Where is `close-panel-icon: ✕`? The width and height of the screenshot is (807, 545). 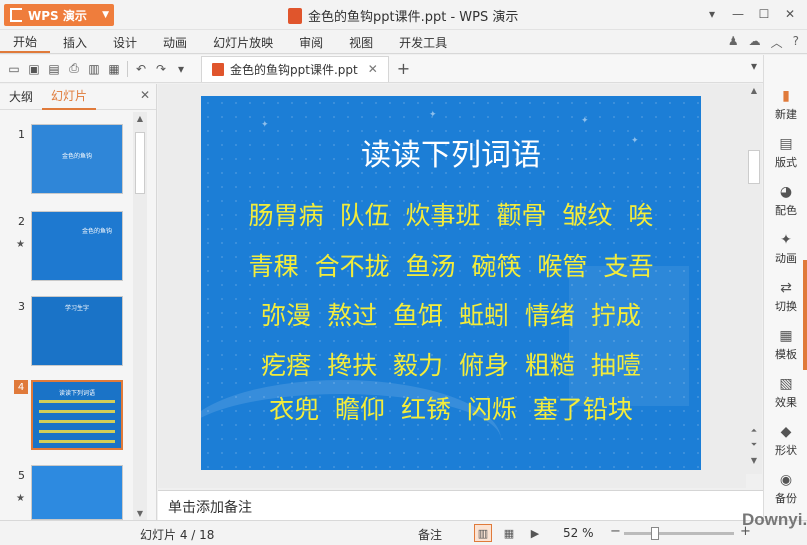 close-panel-icon: ✕ is located at coordinates (145, 95).